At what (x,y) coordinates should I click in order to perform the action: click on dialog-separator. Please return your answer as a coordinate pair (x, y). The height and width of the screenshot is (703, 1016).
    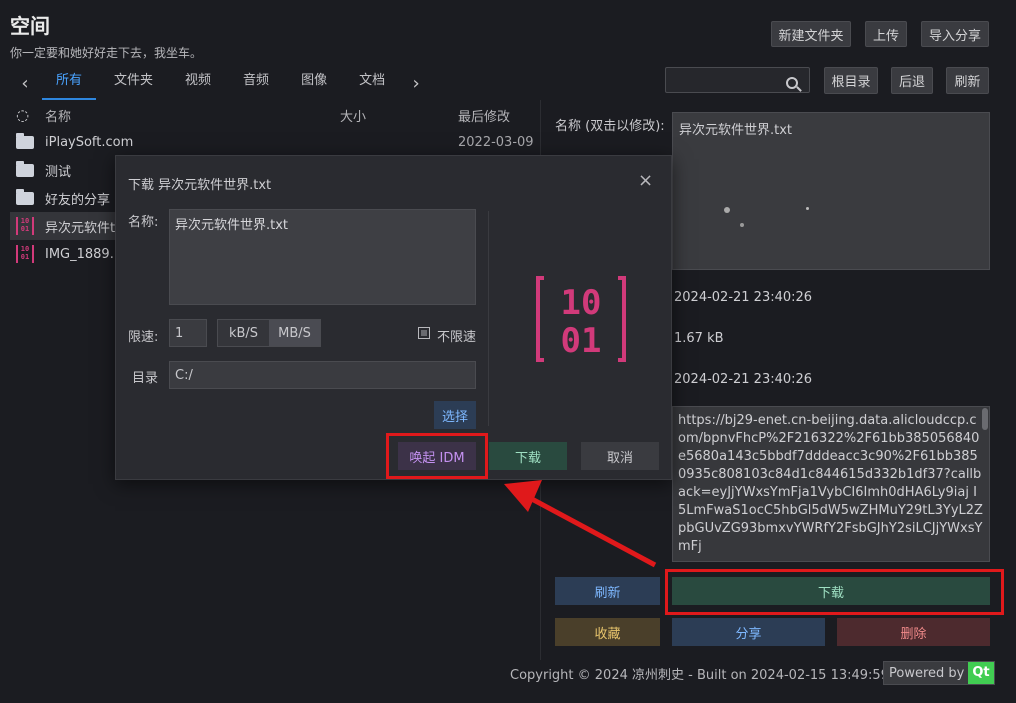
    Looking at the image, I should click on (488, 318).